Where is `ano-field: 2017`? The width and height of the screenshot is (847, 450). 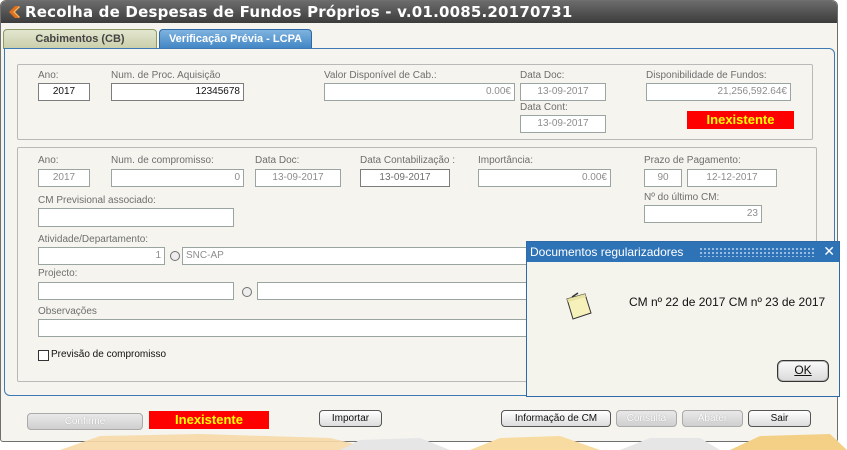
ano-field: 2017 is located at coordinates (64, 92).